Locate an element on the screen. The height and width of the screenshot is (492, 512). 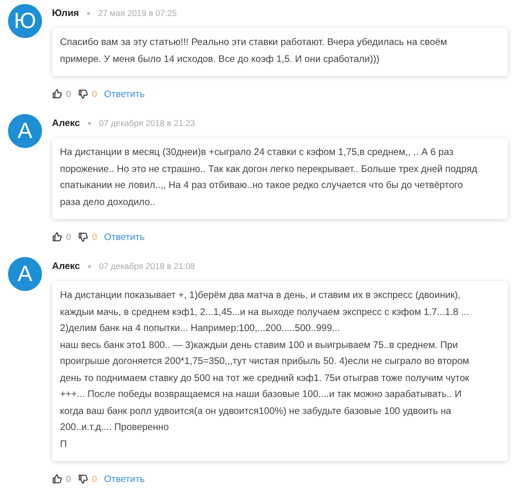
comment-date: 07 декабря 2018 в 21:08 is located at coordinates (146, 266).